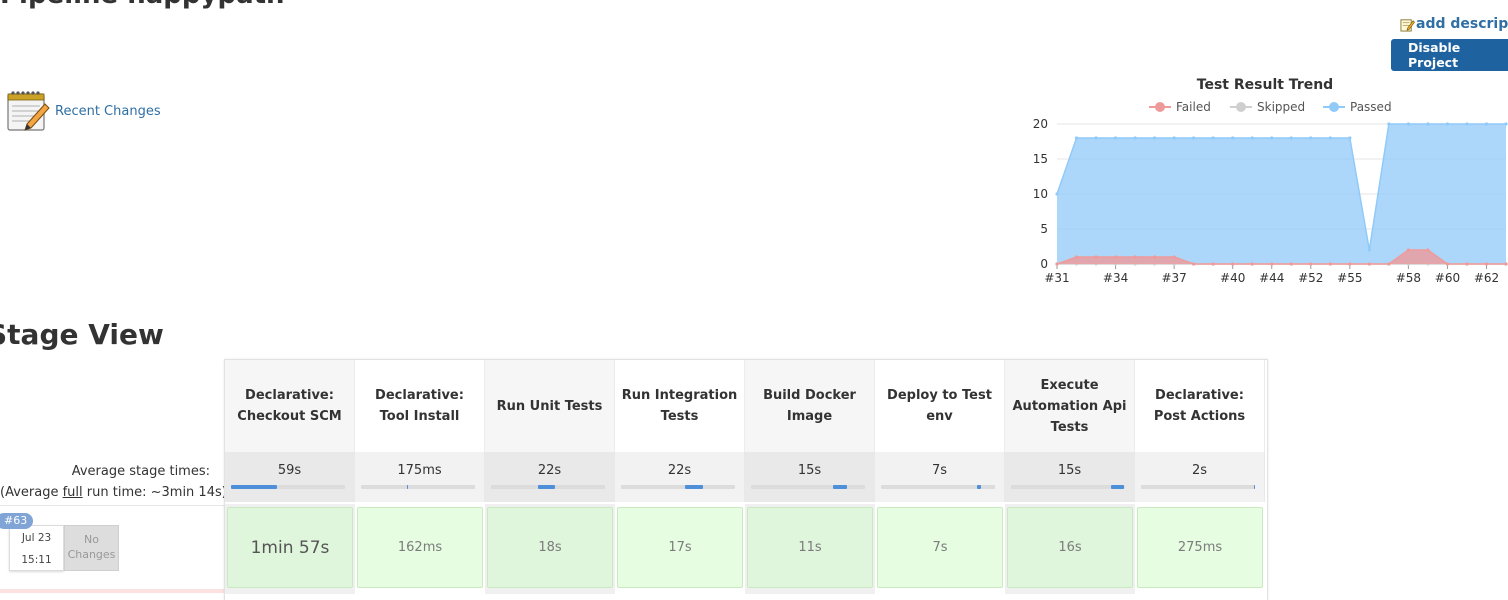 The width and height of the screenshot is (1508, 600). Describe the element at coordinates (1310, 278) in the screenshot. I see `x-tick-label: #52` at that location.